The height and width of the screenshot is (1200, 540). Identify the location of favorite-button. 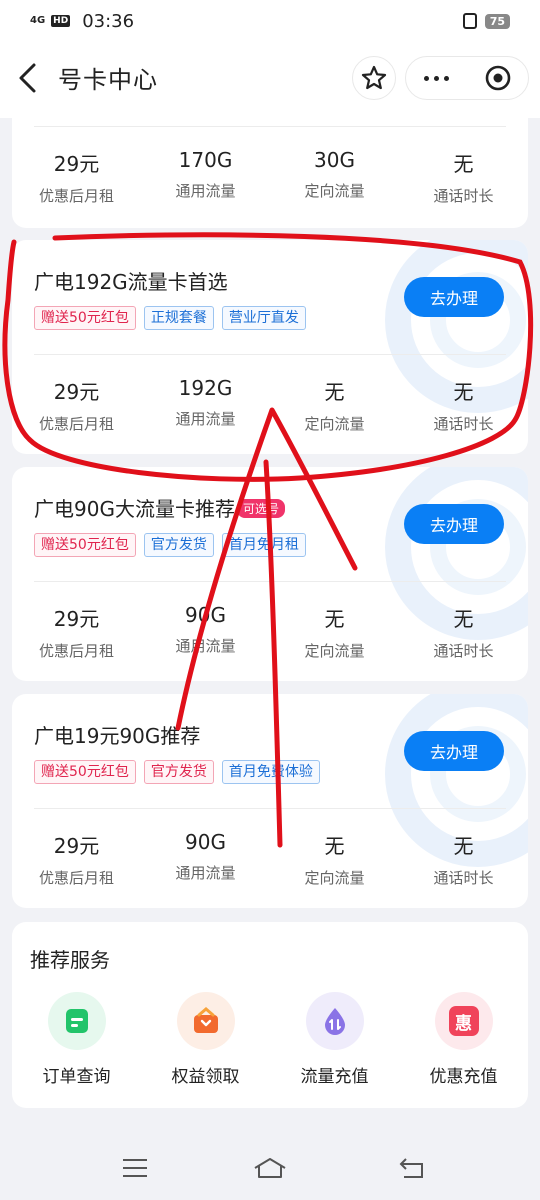
(374, 78).